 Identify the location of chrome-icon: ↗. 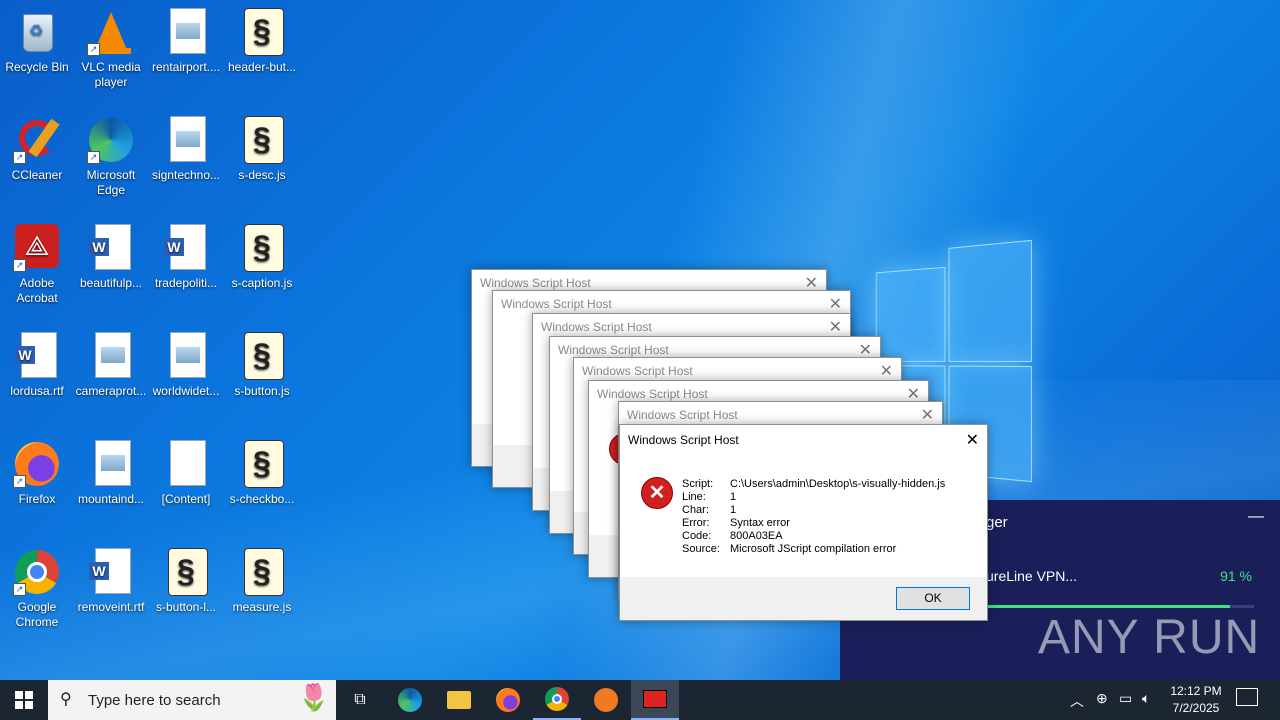
(37, 572).